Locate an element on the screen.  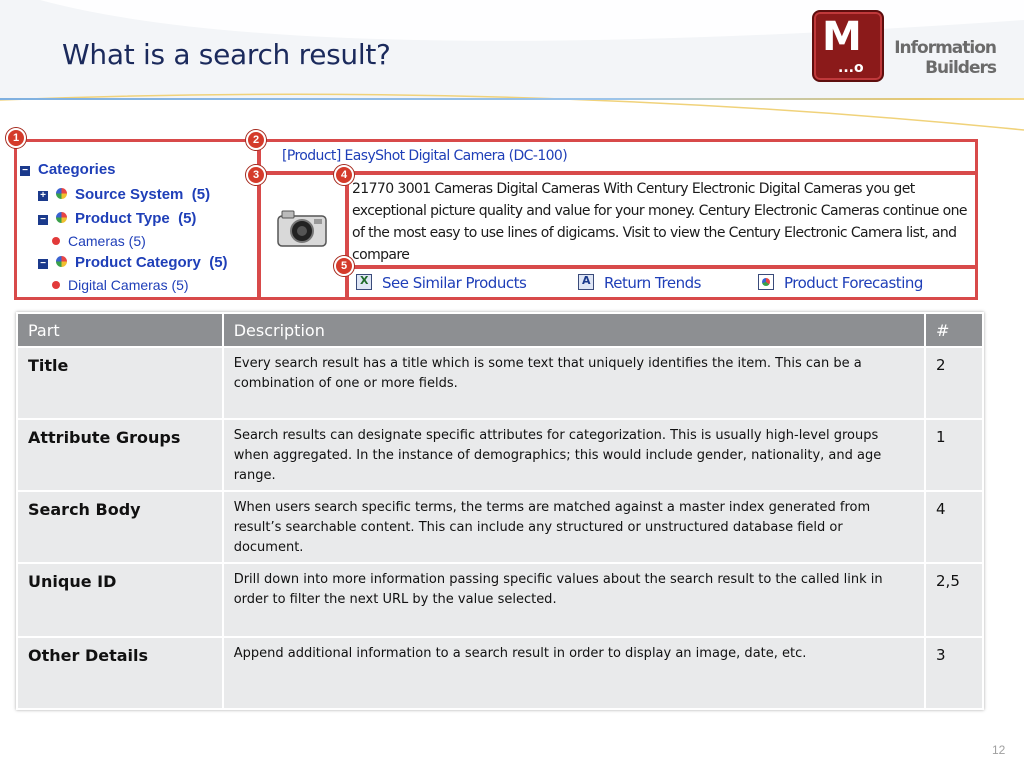
categories-header: − Categories is located at coordinates (68, 169).